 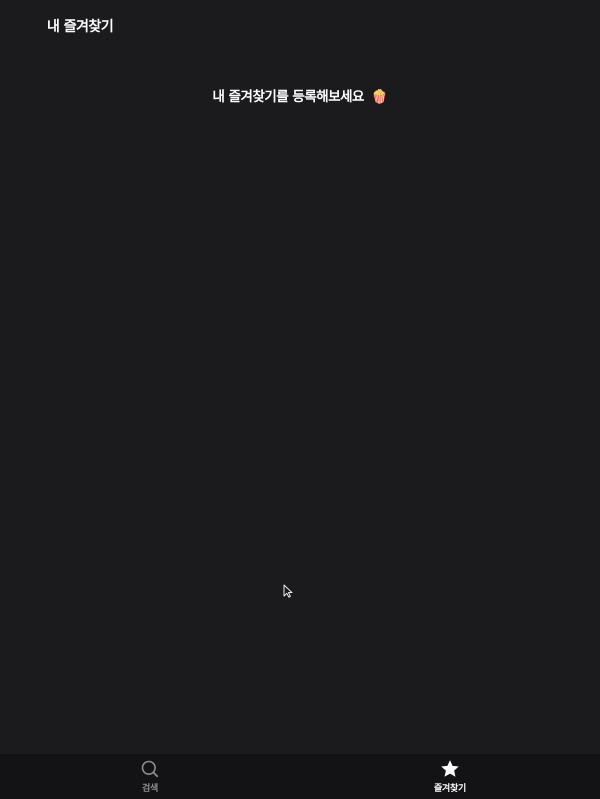 I want to click on tab-search-label: 검색, so click(x=150, y=789).